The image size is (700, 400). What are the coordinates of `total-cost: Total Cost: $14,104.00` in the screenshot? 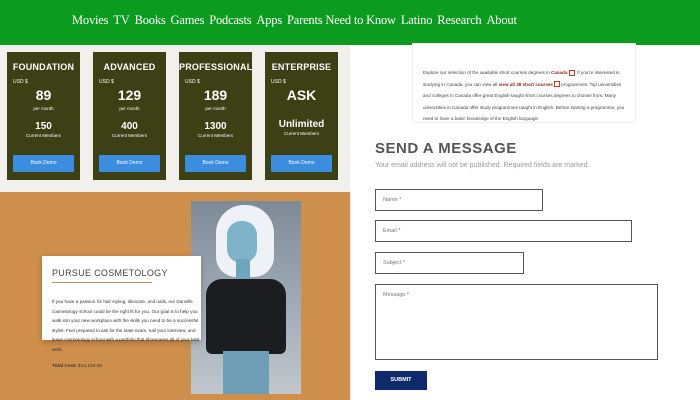 It's located at (77, 366).